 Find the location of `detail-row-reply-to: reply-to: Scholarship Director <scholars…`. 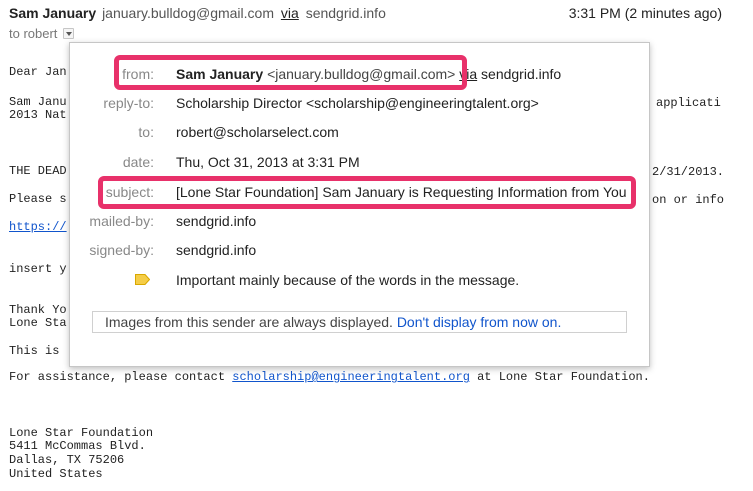

detail-row-reply-to: reply-to: Scholarship Director <scholars… is located at coordinates (359, 105).